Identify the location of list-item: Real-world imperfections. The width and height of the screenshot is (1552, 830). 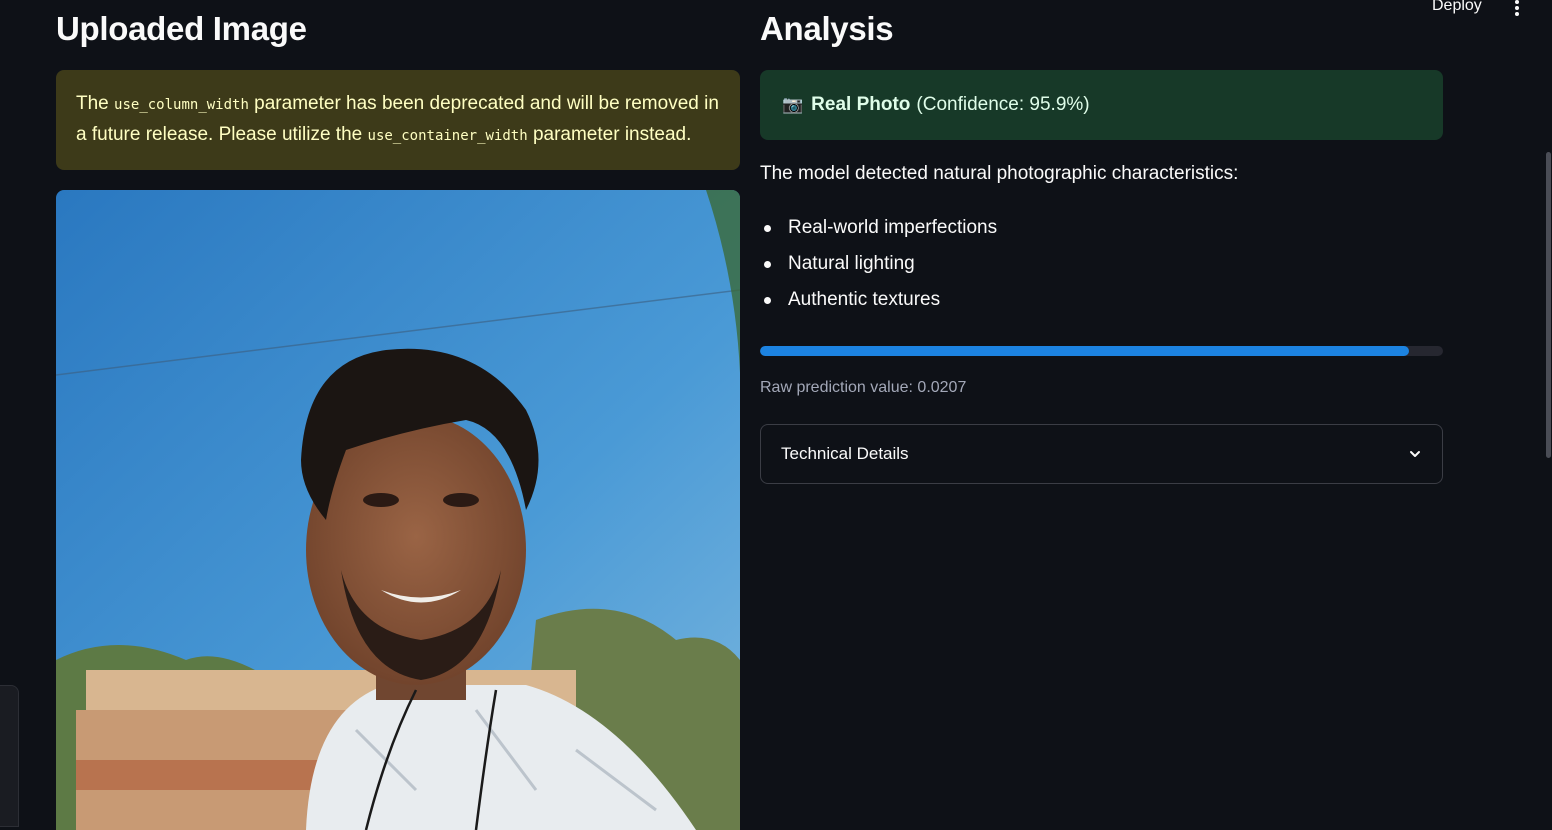
(880, 228).